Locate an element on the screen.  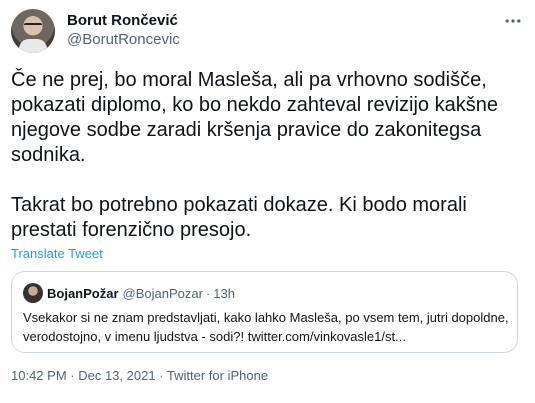
ellipsis-icon is located at coordinates (513, 21).